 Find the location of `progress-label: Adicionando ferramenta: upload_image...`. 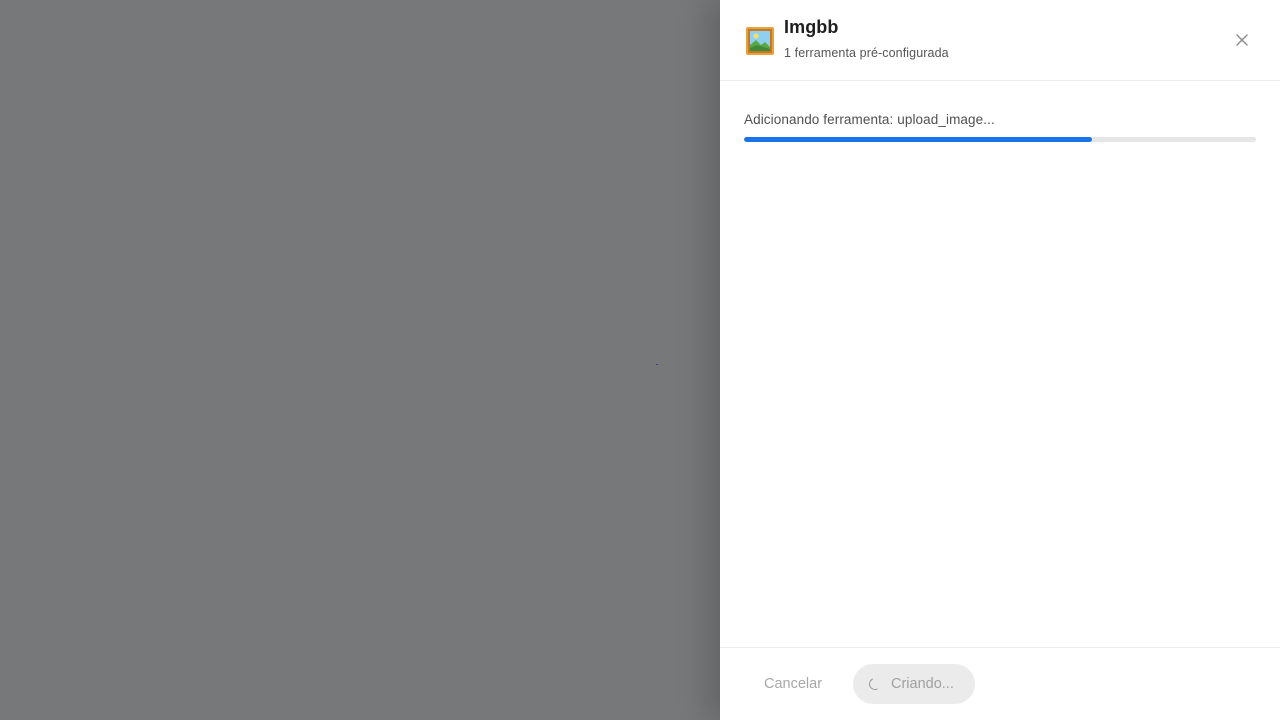

progress-label: Adicionando ferramenta: upload_image... is located at coordinates (869, 119).